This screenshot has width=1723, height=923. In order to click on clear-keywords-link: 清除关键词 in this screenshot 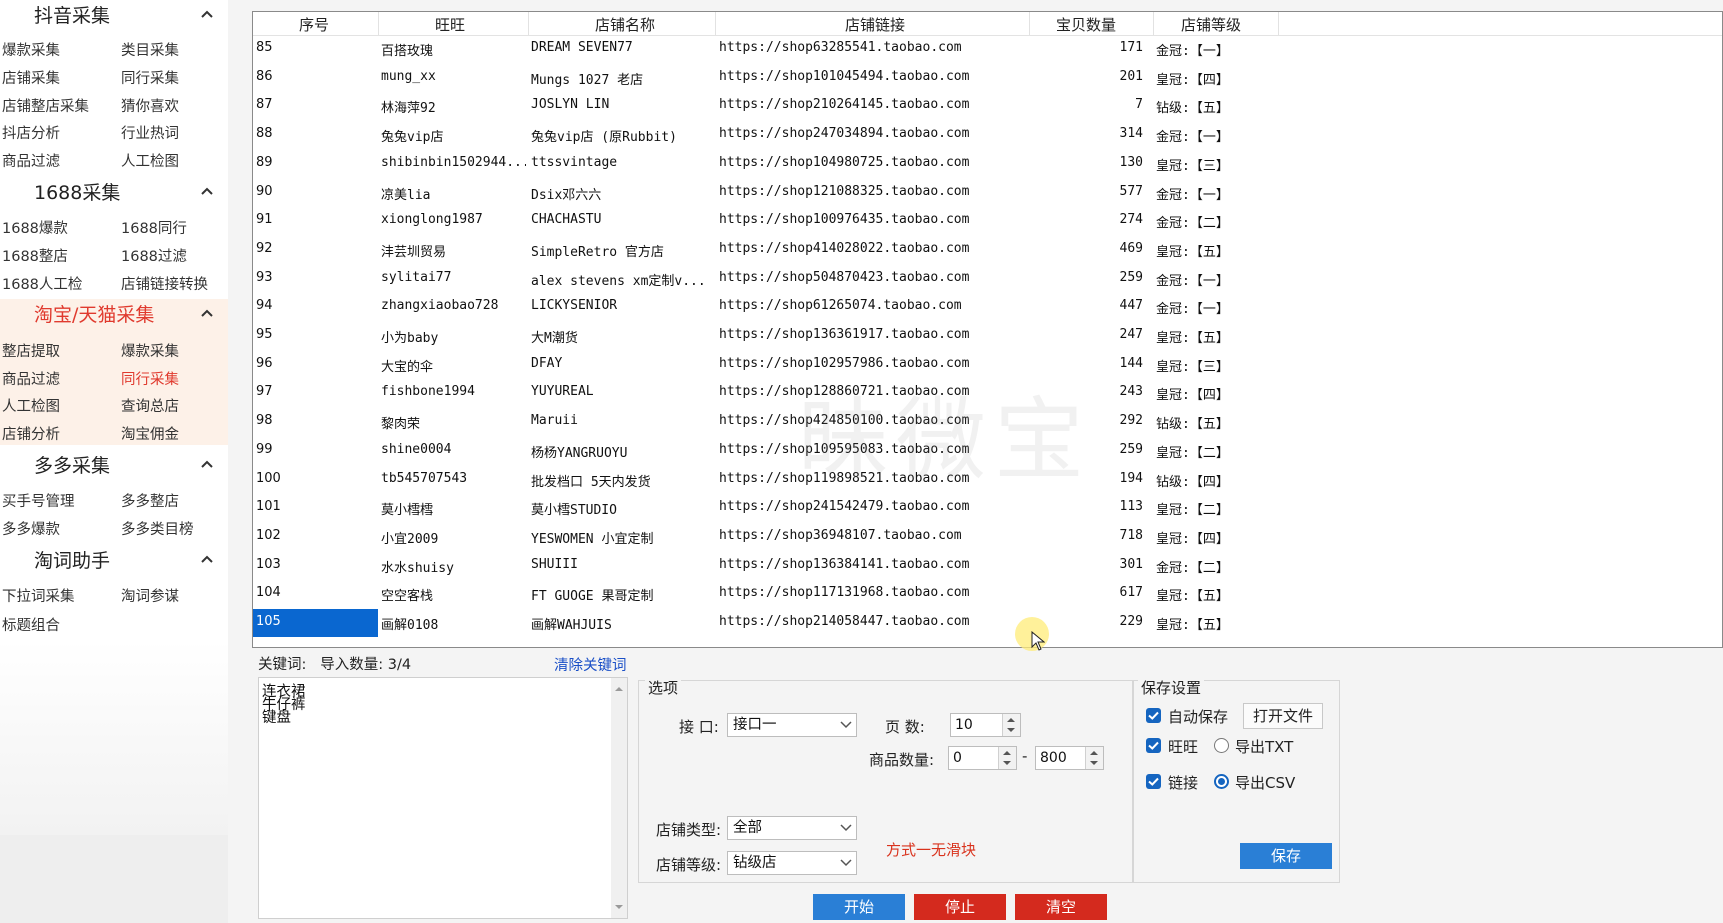, I will do `click(590, 664)`.